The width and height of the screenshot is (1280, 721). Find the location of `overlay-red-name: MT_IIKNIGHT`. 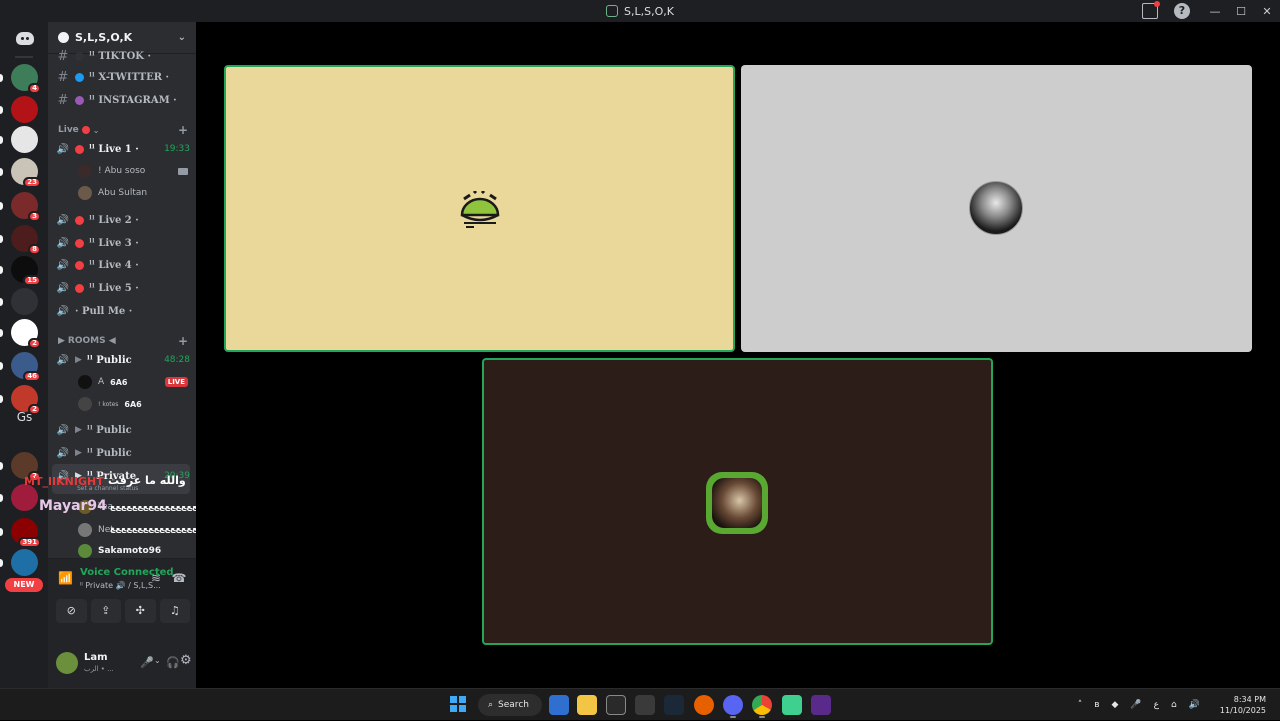

overlay-red-name: MT_IIKNIGHT is located at coordinates (64, 481).